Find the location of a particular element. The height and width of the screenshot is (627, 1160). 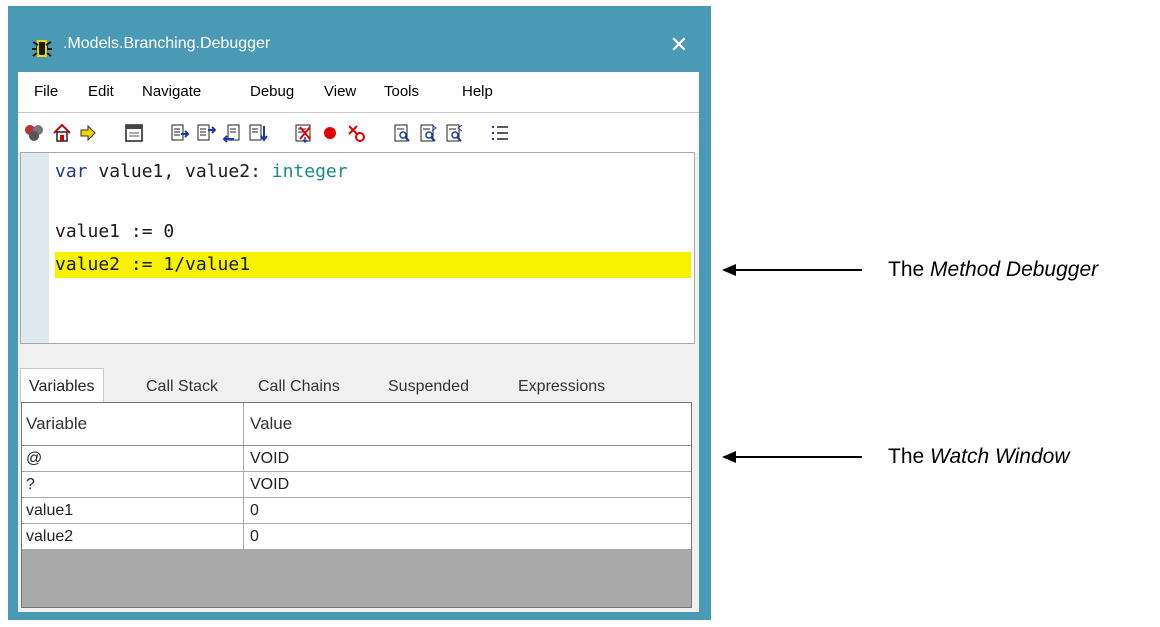

annotation-arrow-watch is located at coordinates (798, 457).